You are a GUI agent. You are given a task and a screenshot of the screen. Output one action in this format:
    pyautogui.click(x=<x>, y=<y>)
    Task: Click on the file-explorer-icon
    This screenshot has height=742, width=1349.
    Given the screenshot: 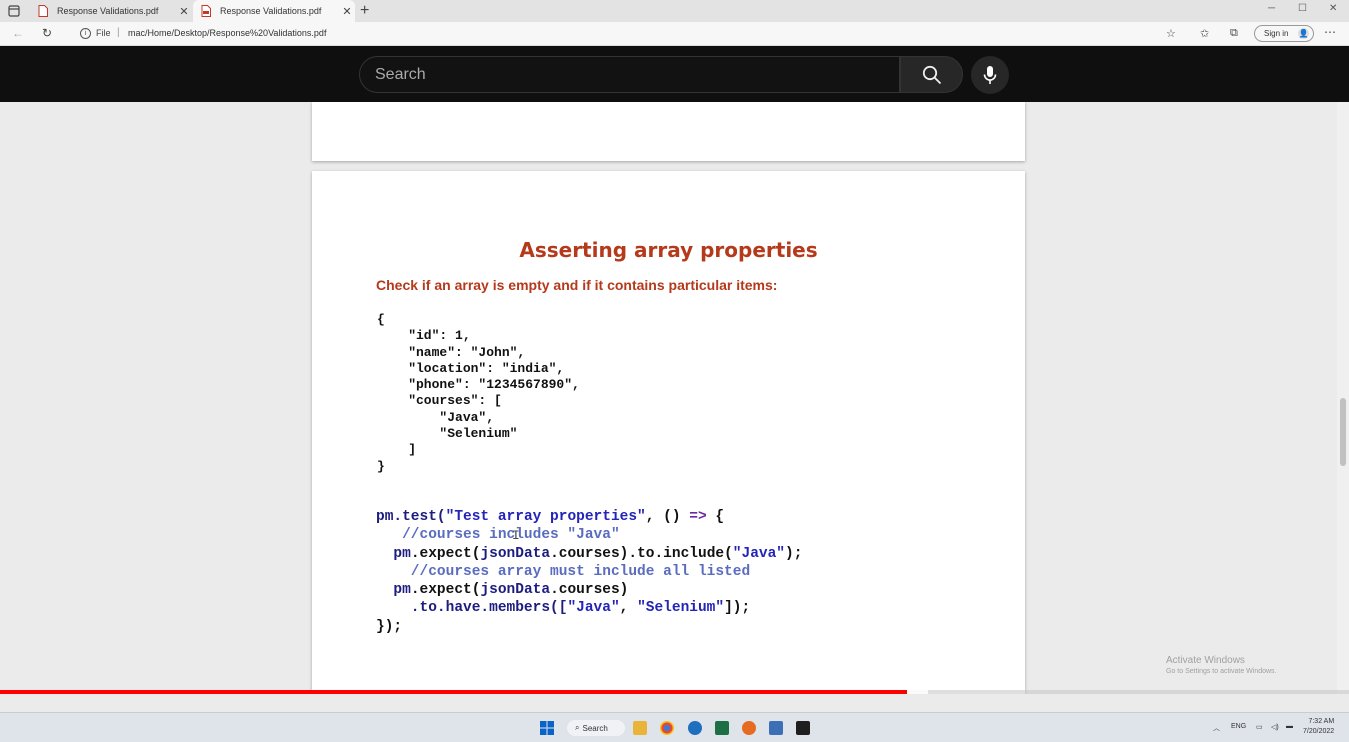 What is the action you would take?
    pyautogui.click(x=640, y=728)
    